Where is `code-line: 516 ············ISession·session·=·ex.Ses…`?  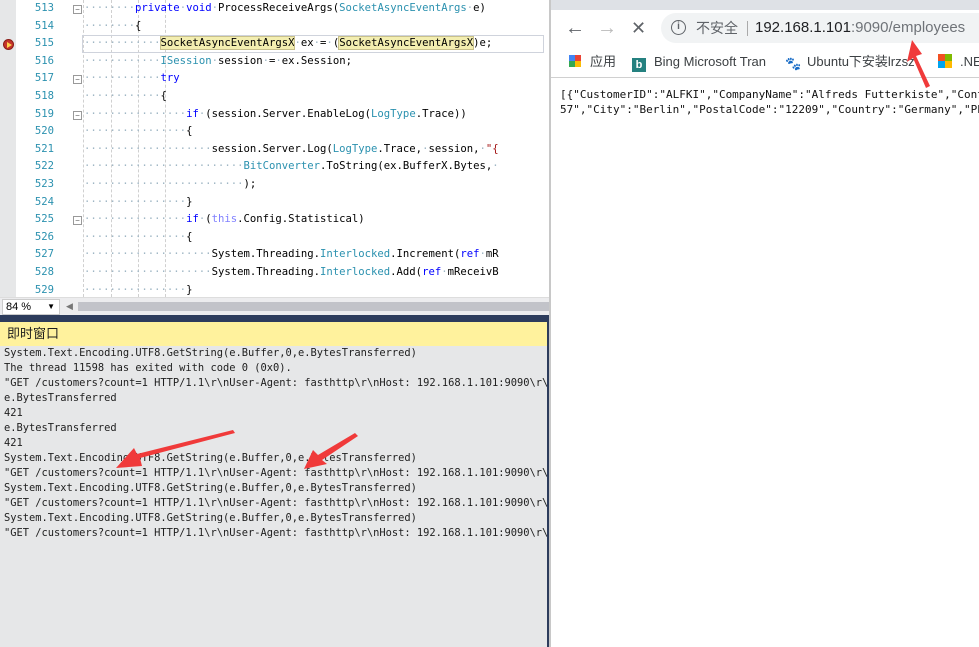 code-line: 516 ············ISession·session·=·ex.Ses… is located at coordinates (274, 62).